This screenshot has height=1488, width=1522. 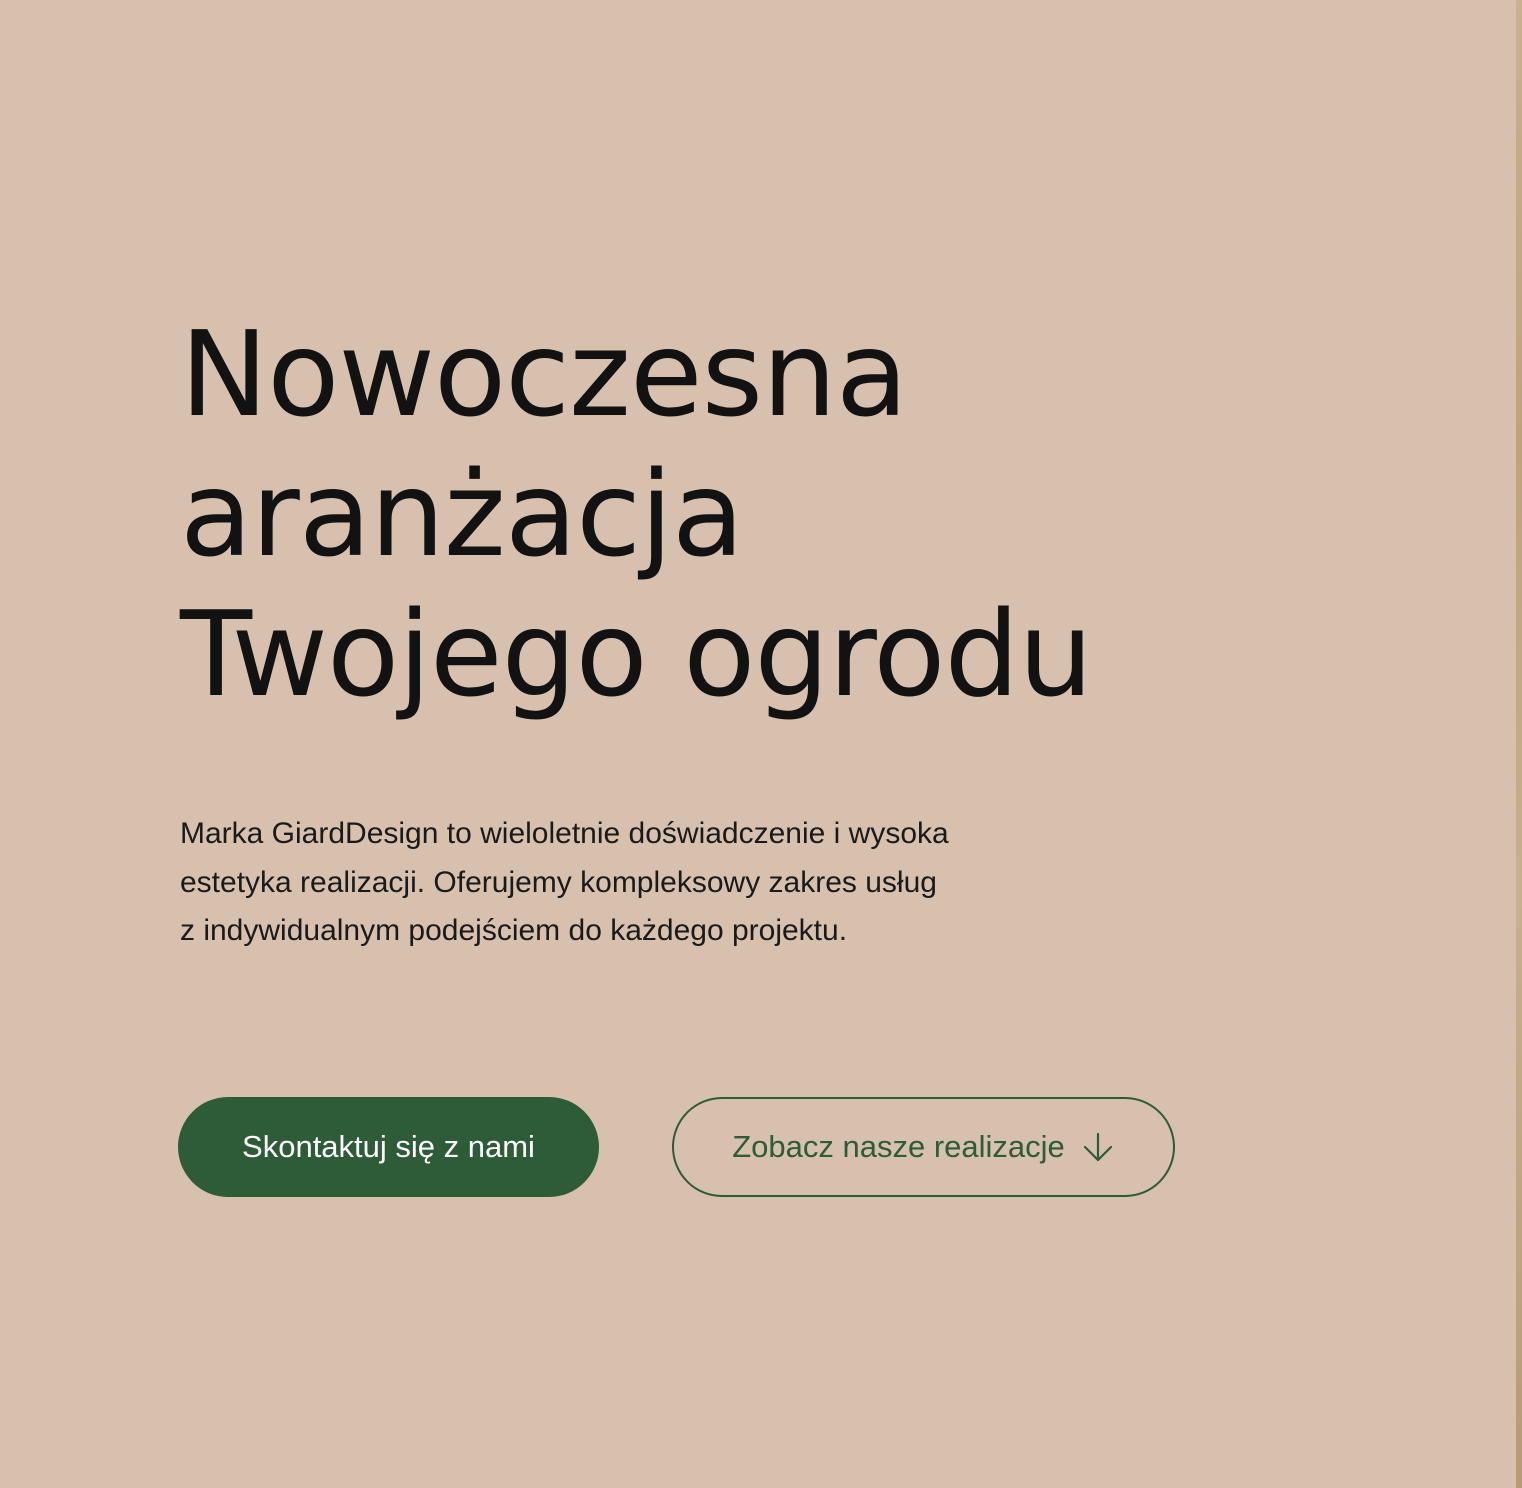 What do you see at coordinates (1519, 744) in the screenshot?
I see `background-image-edge` at bounding box center [1519, 744].